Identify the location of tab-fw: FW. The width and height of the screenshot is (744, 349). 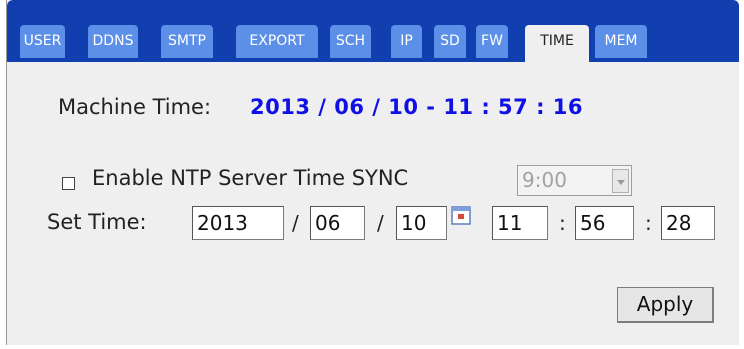
(492, 41).